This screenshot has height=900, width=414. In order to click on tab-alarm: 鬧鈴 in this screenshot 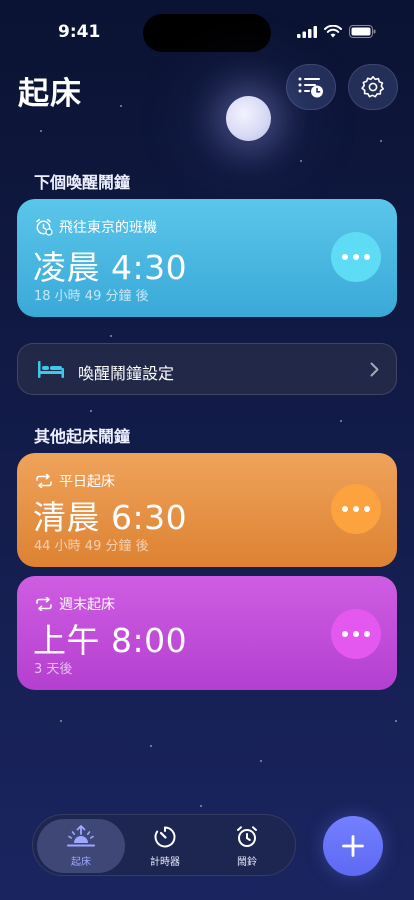, I will do `click(247, 846)`.